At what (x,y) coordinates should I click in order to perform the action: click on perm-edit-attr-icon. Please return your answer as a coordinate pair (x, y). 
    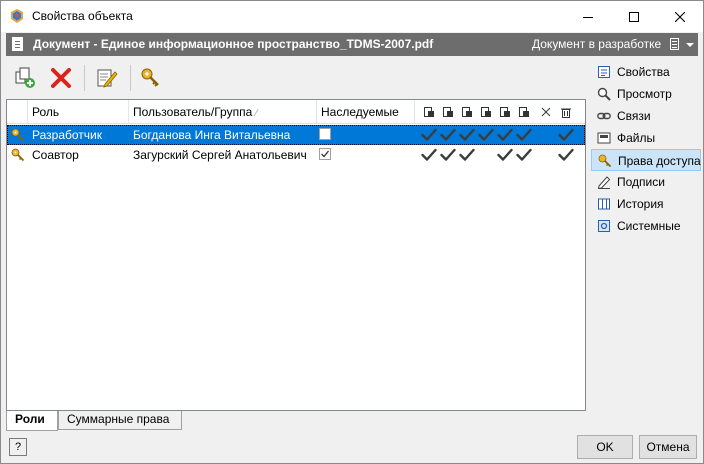
    Looking at the image, I should click on (486, 112).